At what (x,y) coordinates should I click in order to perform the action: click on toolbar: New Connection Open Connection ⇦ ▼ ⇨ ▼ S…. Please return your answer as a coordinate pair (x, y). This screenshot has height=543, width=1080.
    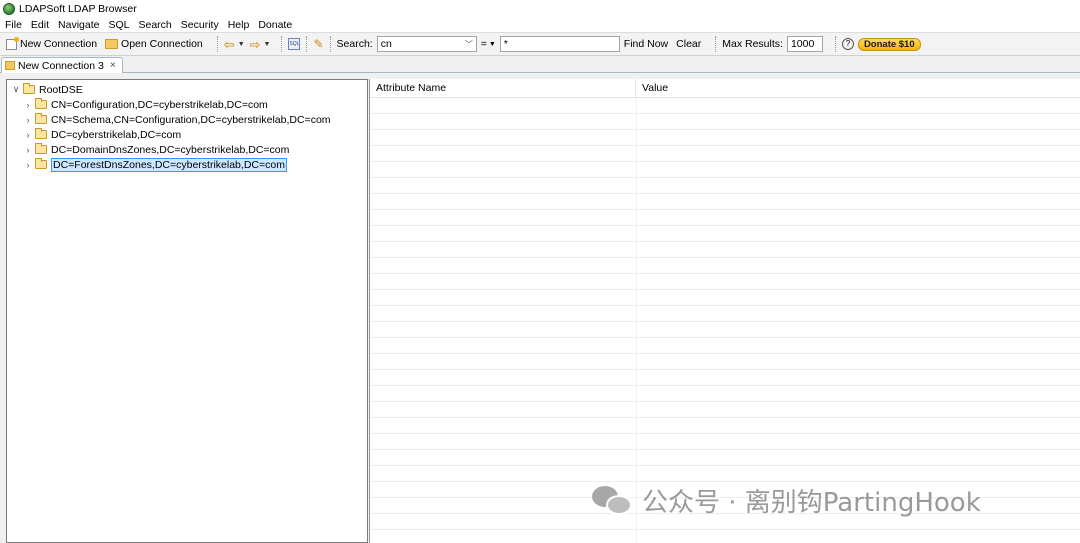
    Looking at the image, I should click on (540, 44).